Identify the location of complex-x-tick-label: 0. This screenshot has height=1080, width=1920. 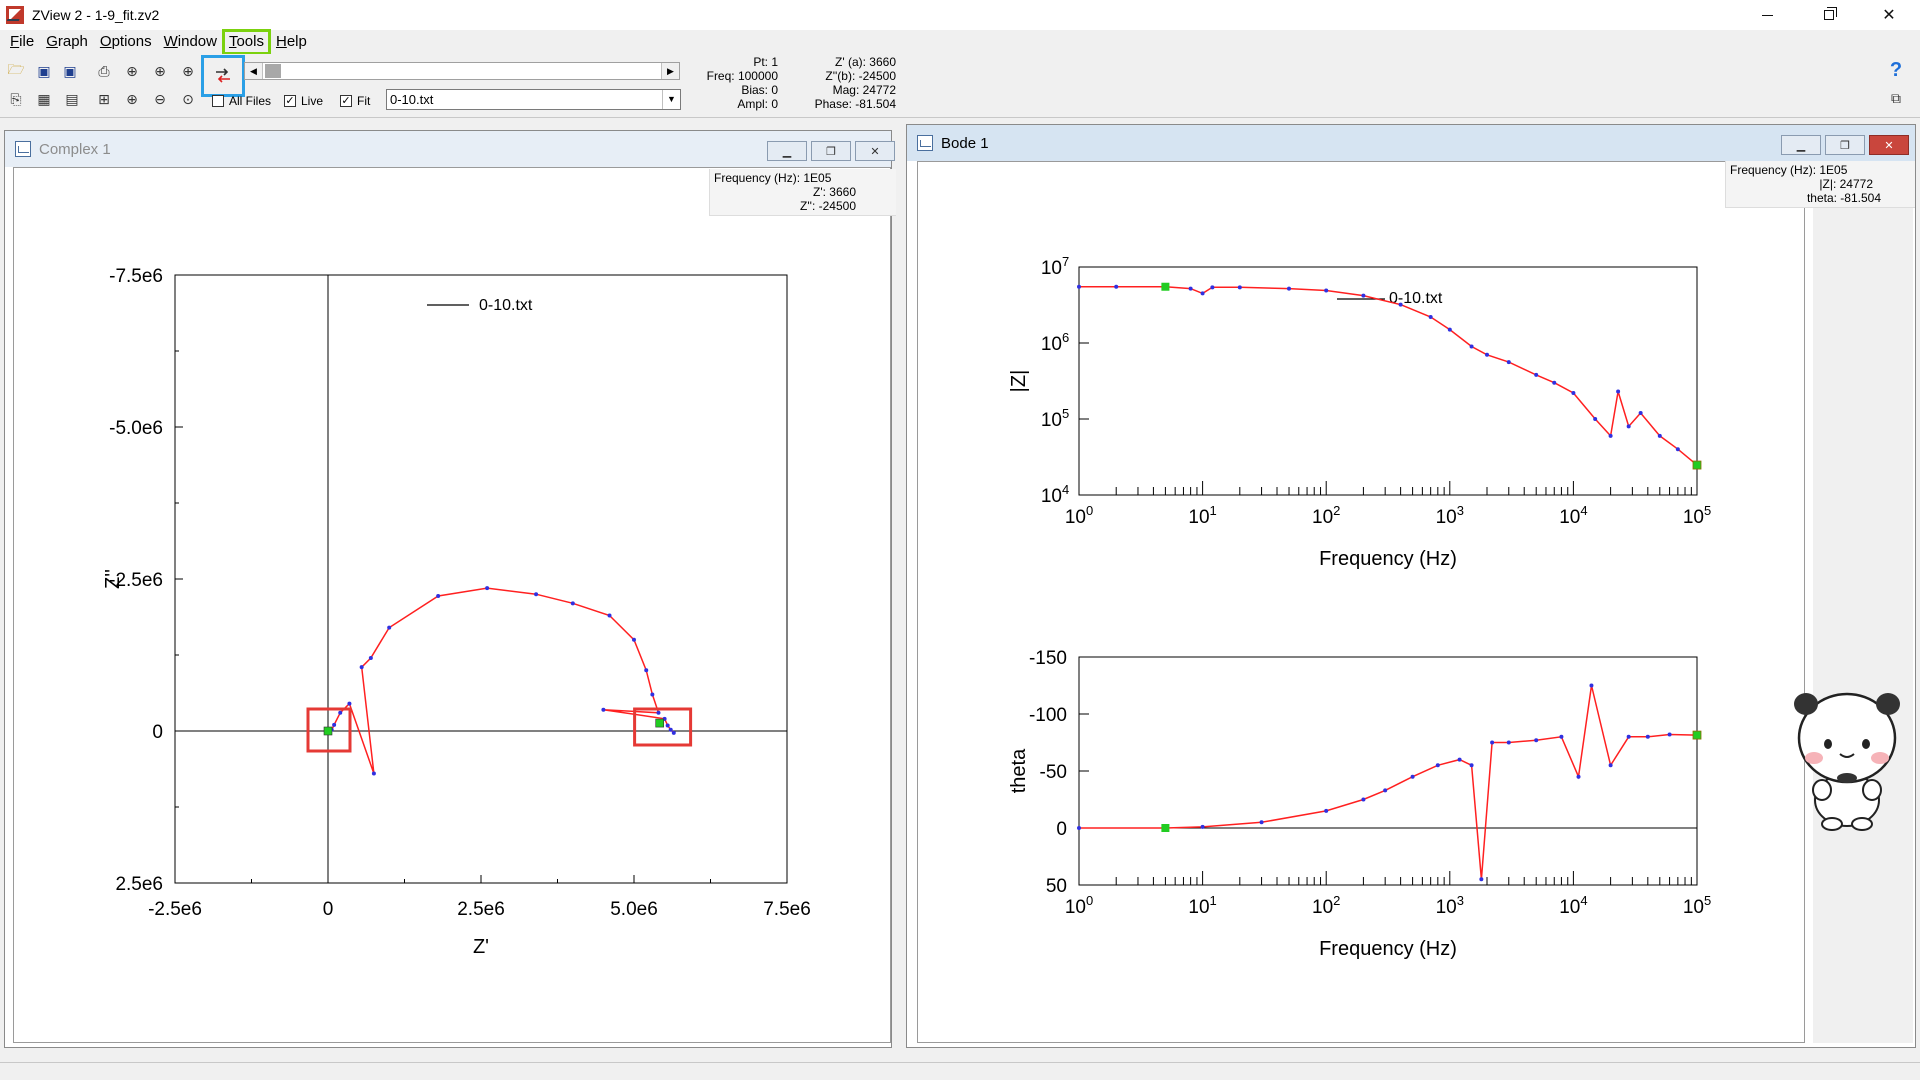
(328, 909).